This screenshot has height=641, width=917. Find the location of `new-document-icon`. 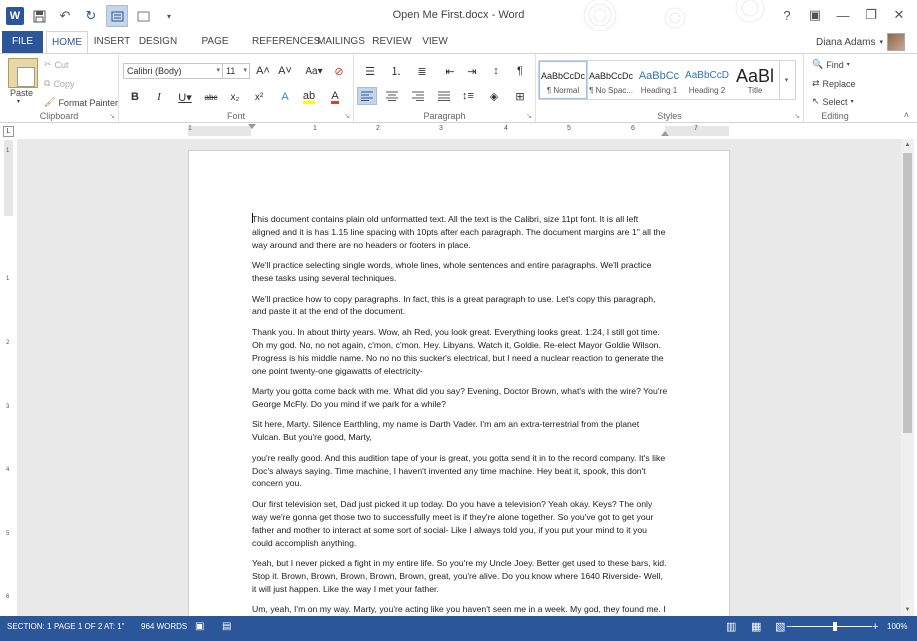

new-document-icon is located at coordinates (143, 16).